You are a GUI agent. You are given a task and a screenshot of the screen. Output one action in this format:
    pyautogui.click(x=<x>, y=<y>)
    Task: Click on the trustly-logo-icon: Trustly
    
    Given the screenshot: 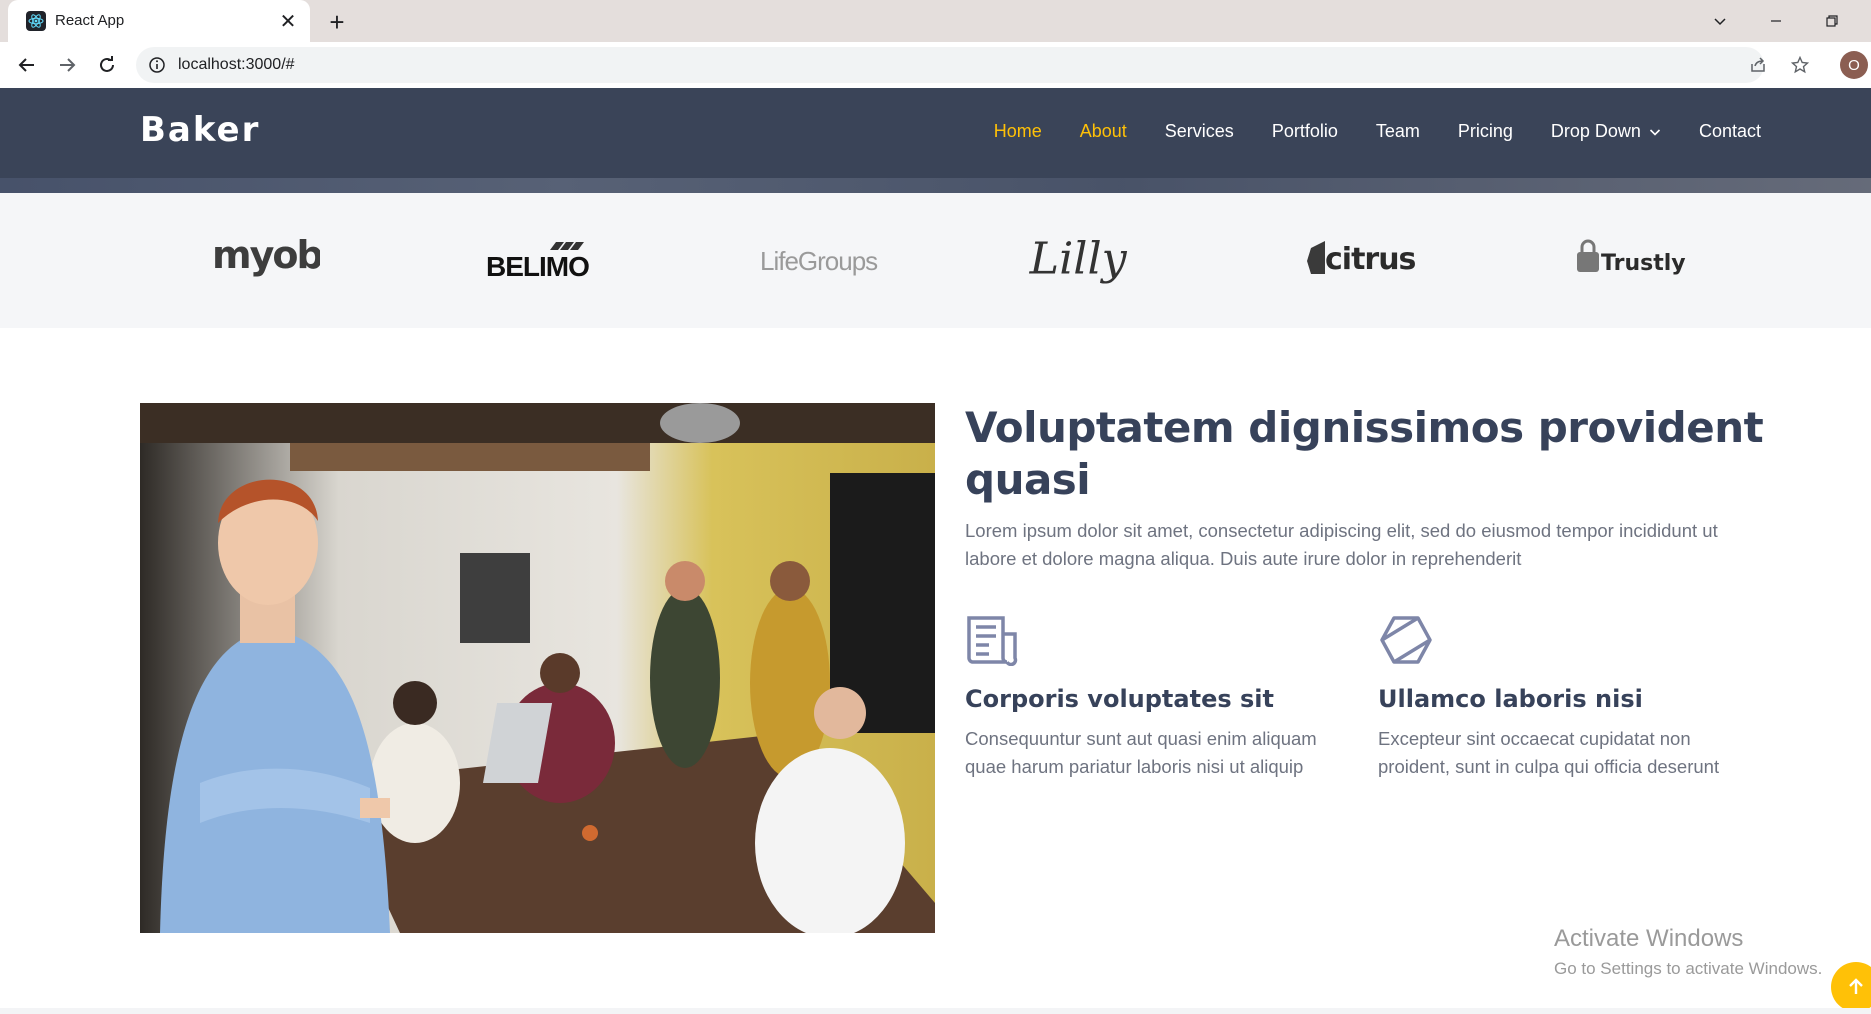 What is the action you would take?
    pyautogui.click(x=1631, y=257)
    